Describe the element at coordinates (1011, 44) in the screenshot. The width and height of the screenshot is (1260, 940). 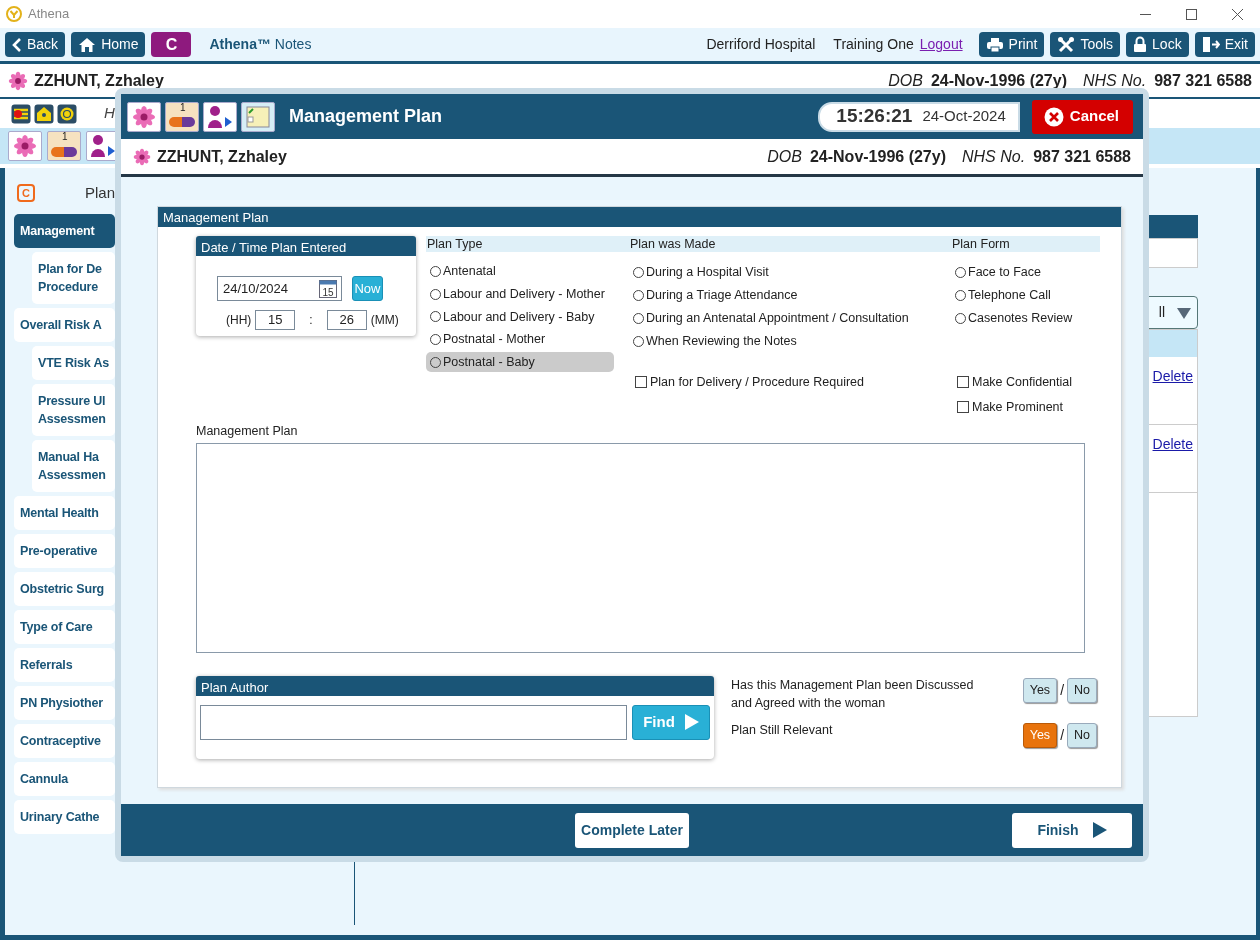
I see `print-button: Print` at that location.